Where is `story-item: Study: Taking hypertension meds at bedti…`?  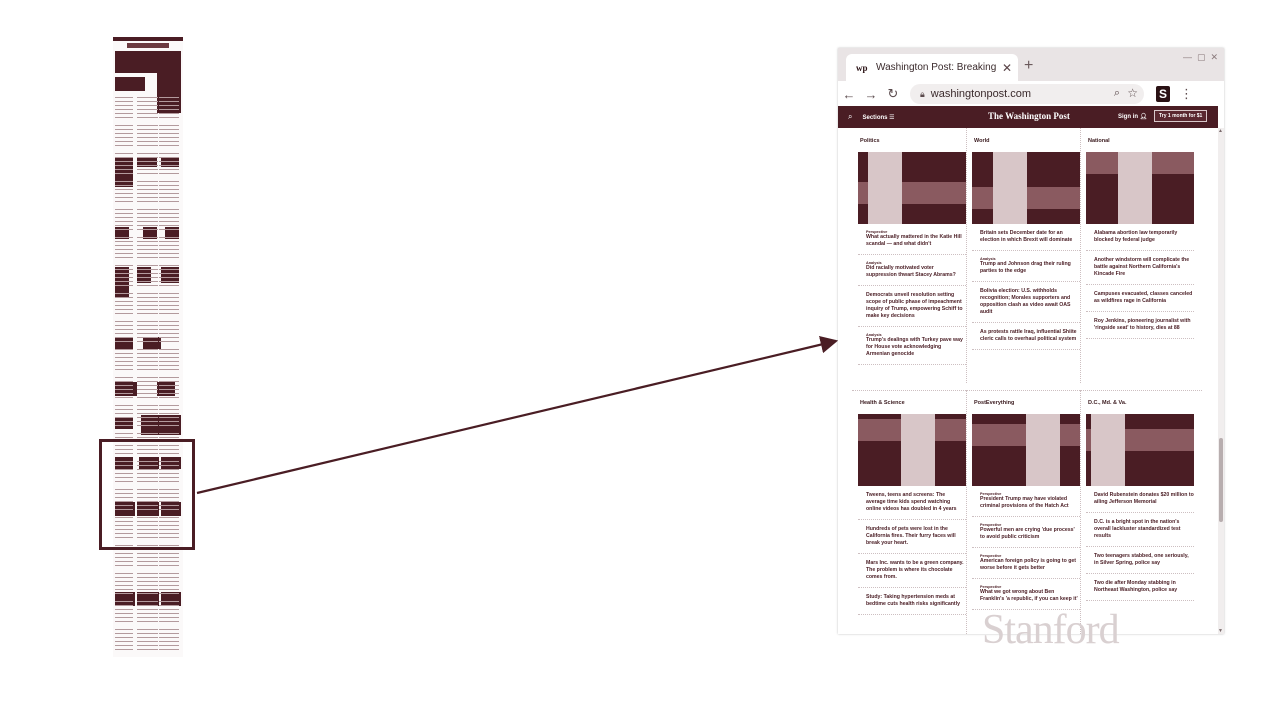 story-item: Study: Taking hypertension meds at bedti… is located at coordinates (912, 604).